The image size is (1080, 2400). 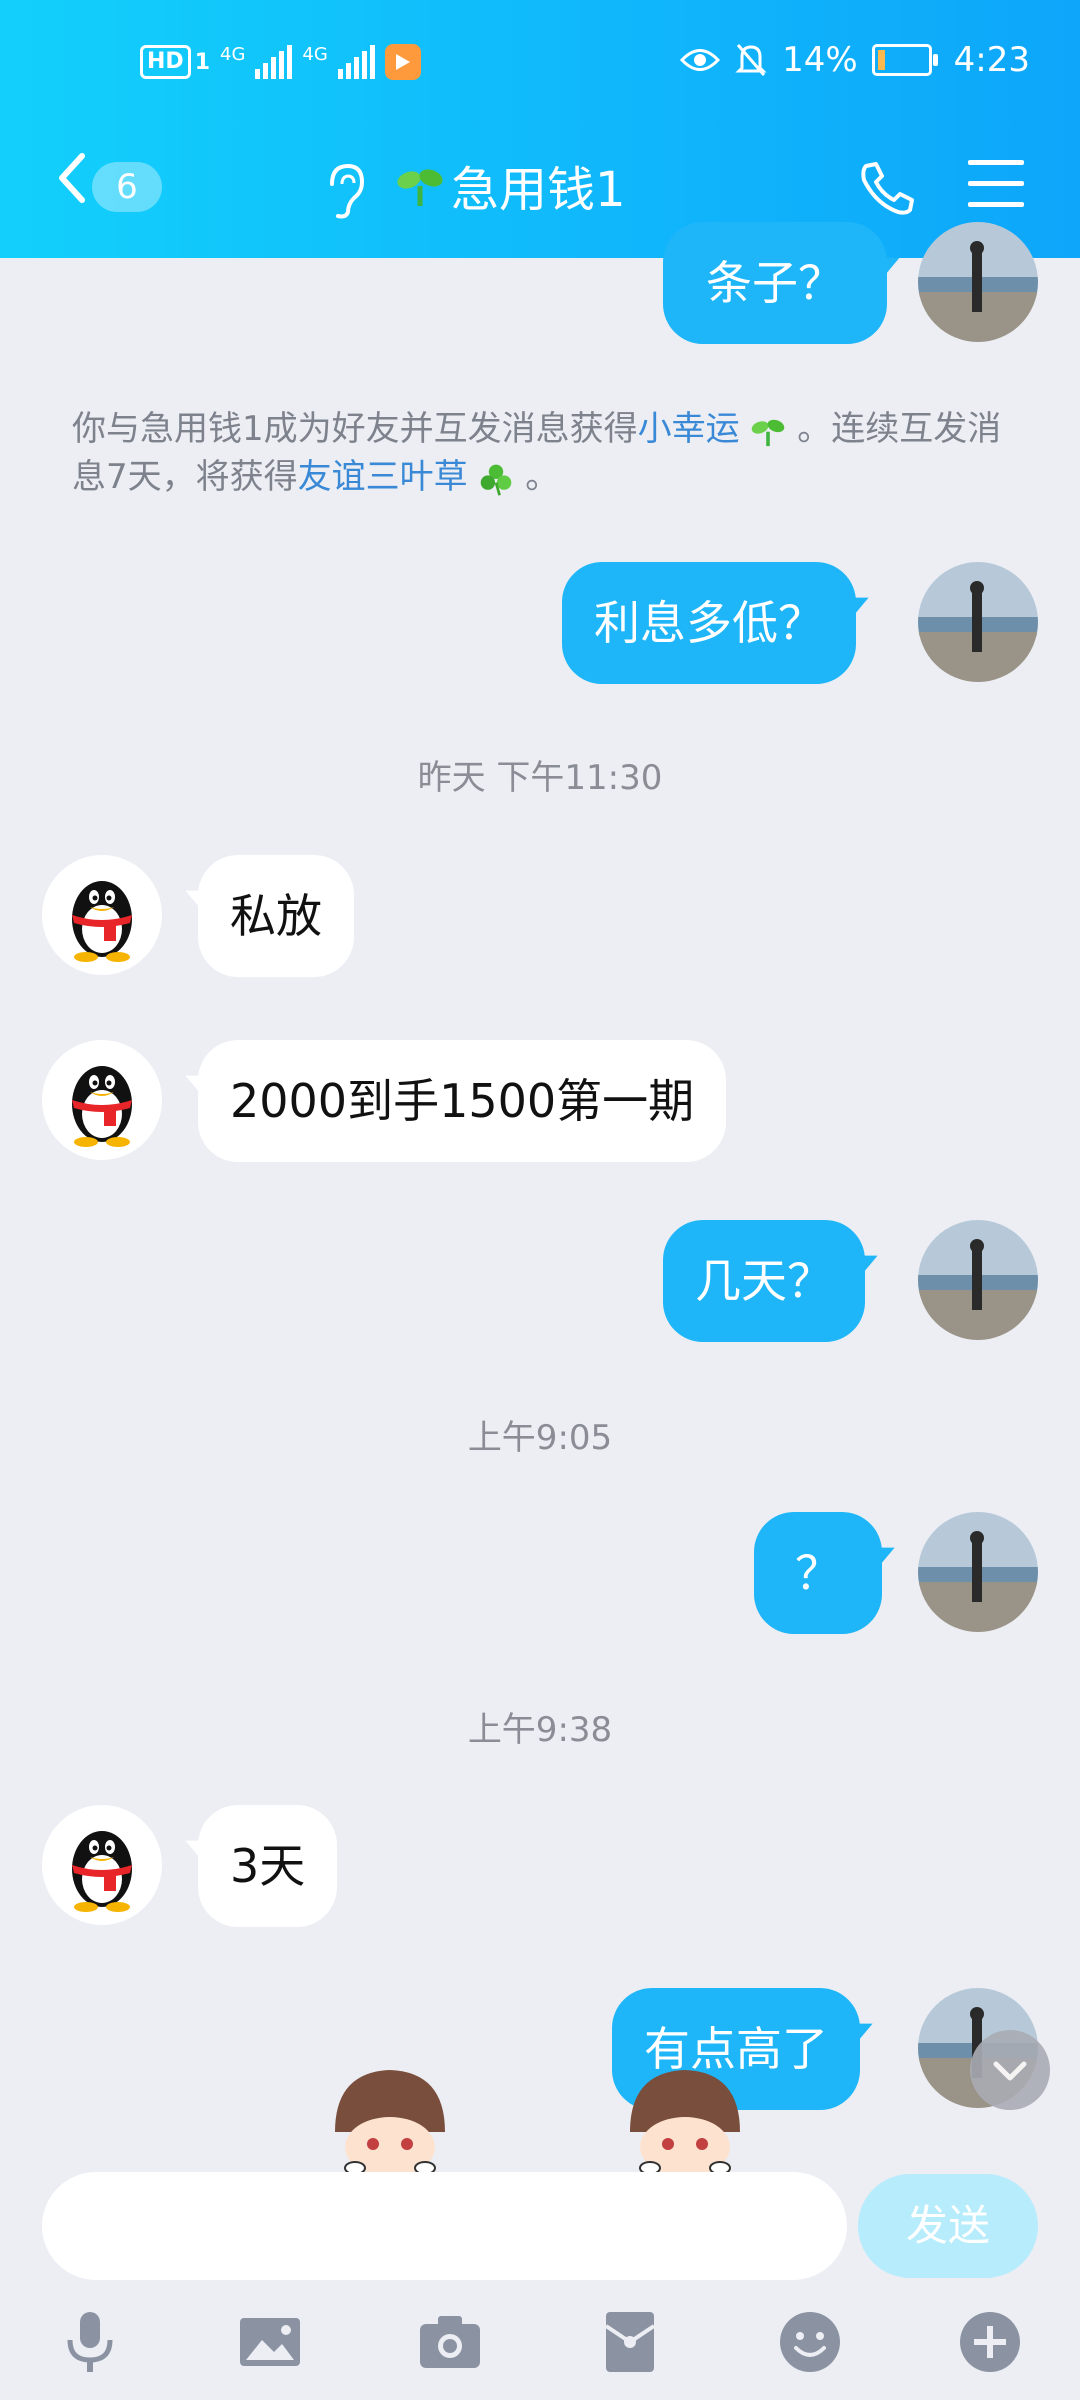 What do you see at coordinates (700, 60) in the screenshot?
I see `eye-icon` at bounding box center [700, 60].